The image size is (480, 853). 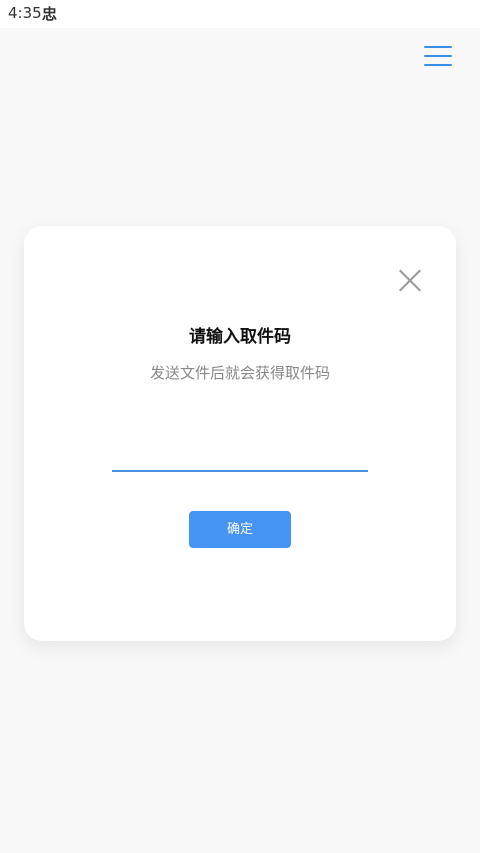 What do you see at coordinates (240, 337) in the screenshot?
I see `dialog-title: 请输入取件码` at bounding box center [240, 337].